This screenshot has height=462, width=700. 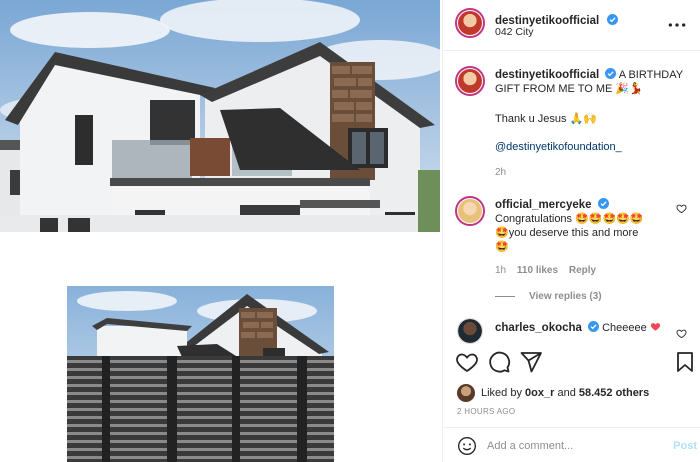 I want to click on comment-text: Cheeeee, so click(x=624, y=328).